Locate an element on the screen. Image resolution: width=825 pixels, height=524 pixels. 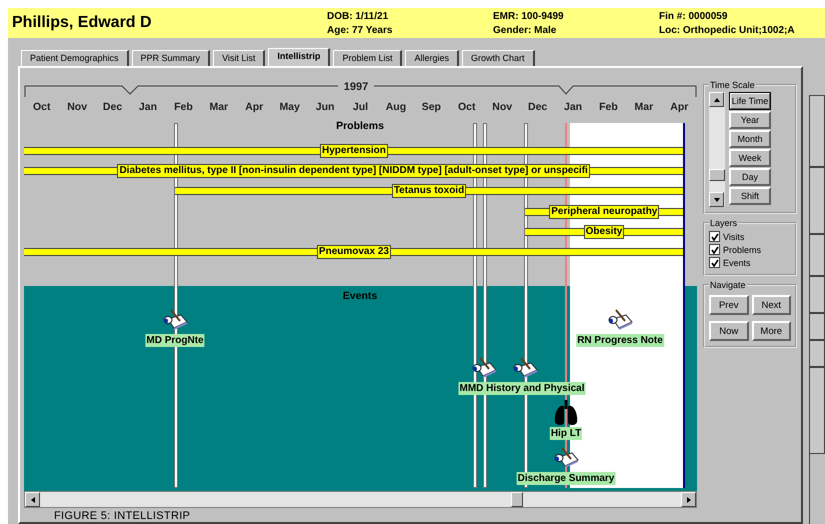
patient-info: Fin #: 0000059 is located at coordinates (693, 16).